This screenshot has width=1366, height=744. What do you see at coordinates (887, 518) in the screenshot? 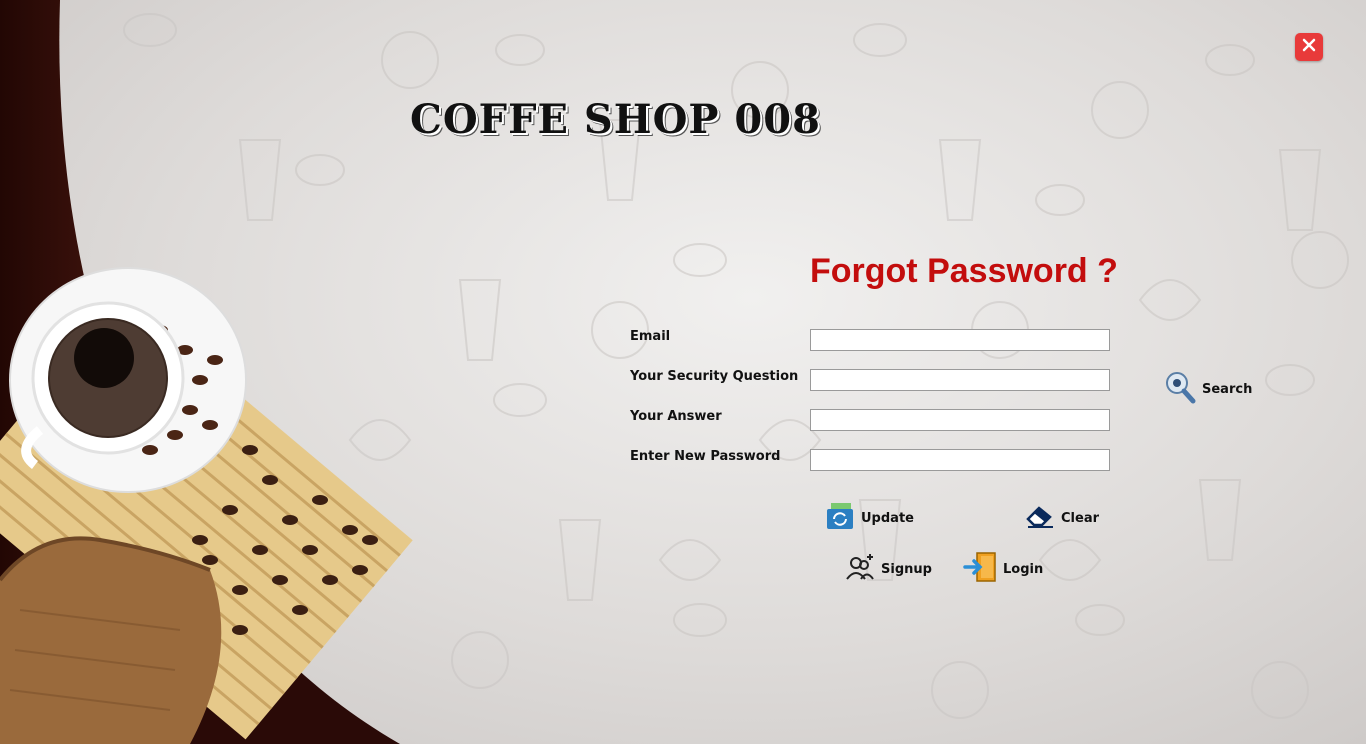
I see `update-button-label: Update` at bounding box center [887, 518].